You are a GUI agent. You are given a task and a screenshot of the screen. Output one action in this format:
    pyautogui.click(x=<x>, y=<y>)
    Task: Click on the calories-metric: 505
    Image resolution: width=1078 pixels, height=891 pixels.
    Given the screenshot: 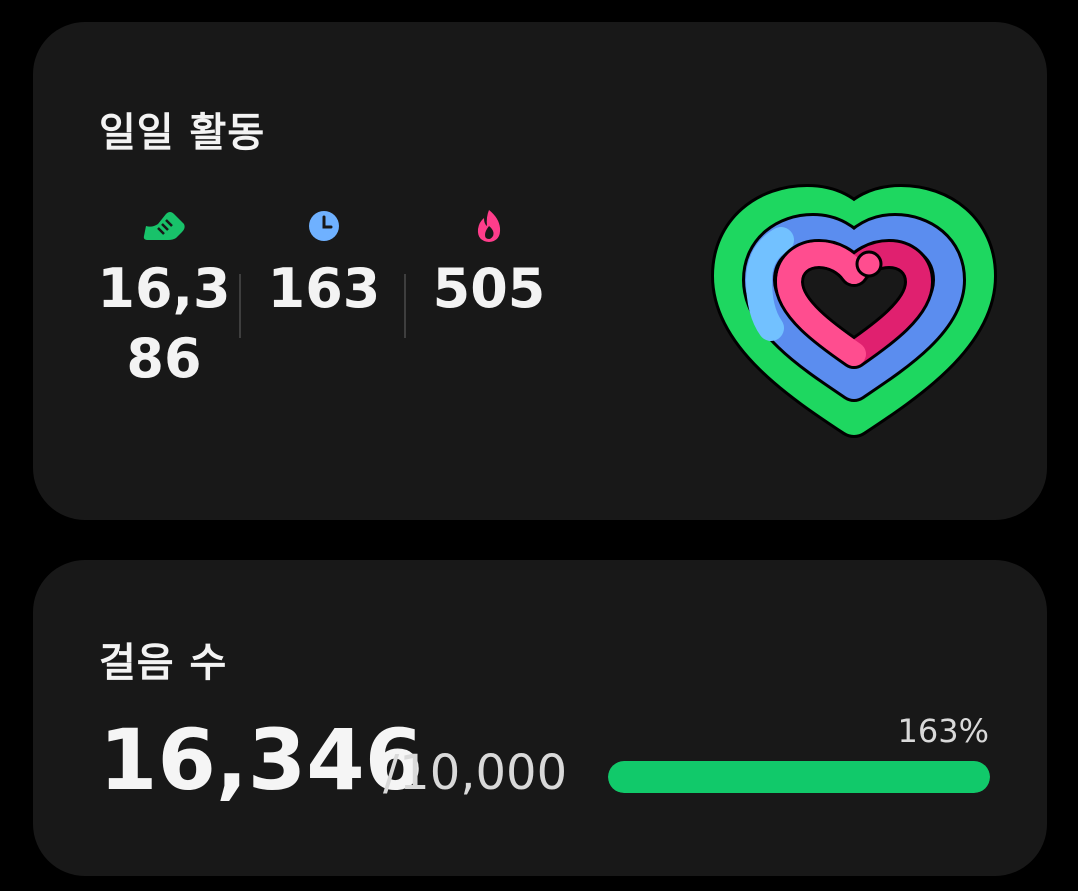 What is the action you would take?
    pyautogui.click(x=489, y=266)
    